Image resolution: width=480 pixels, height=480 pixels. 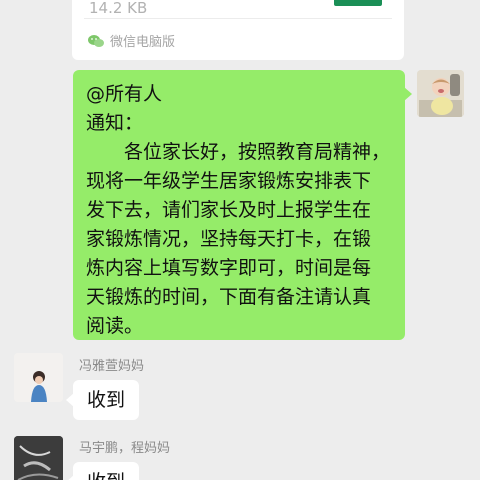 What do you see at coordinates (96, 40) in the screenshot?
I see `wechat-icon` at bounding box center [96, 40].